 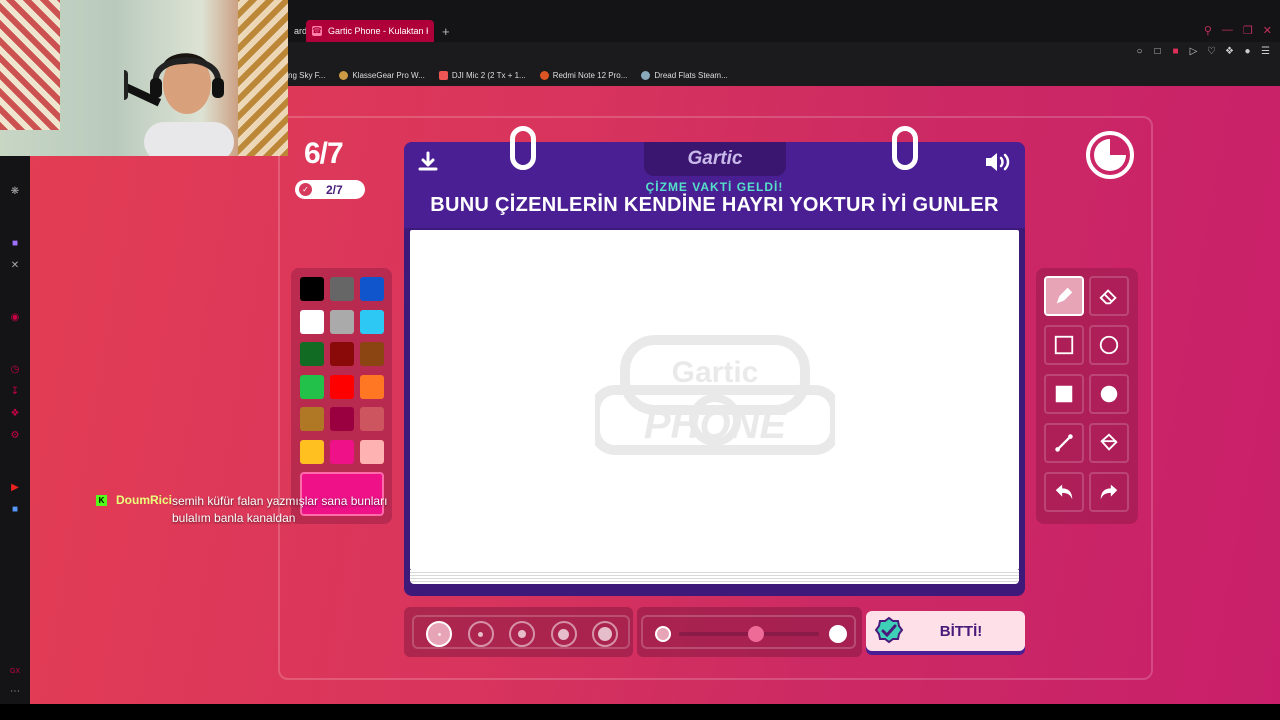 What do you see at coordinates (1109, 394) in the screenshot?
I see `circle-filled-tool-button` at bounding box center [1109, 394].